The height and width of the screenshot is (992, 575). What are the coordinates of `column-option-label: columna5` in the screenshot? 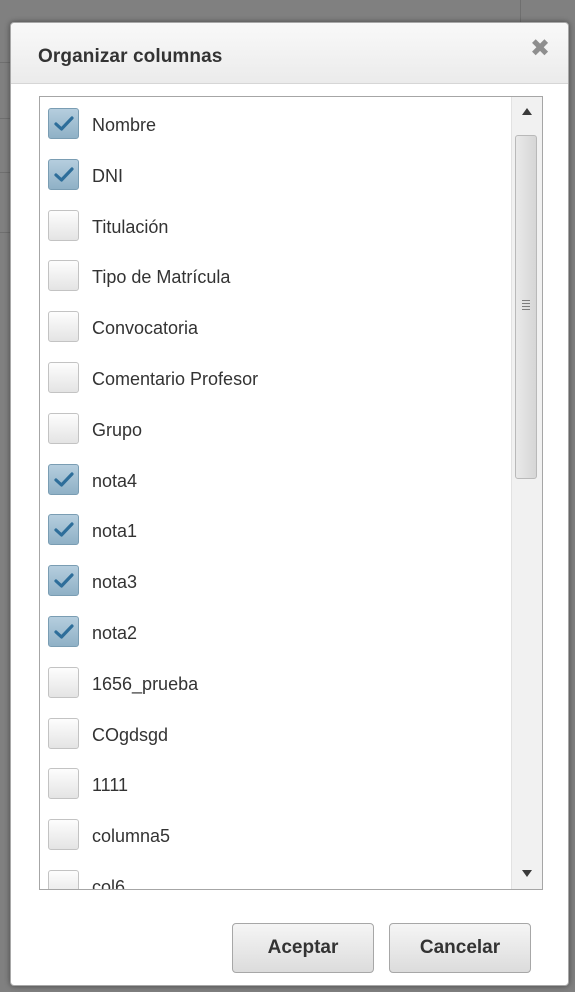 It's located at (131, 836).